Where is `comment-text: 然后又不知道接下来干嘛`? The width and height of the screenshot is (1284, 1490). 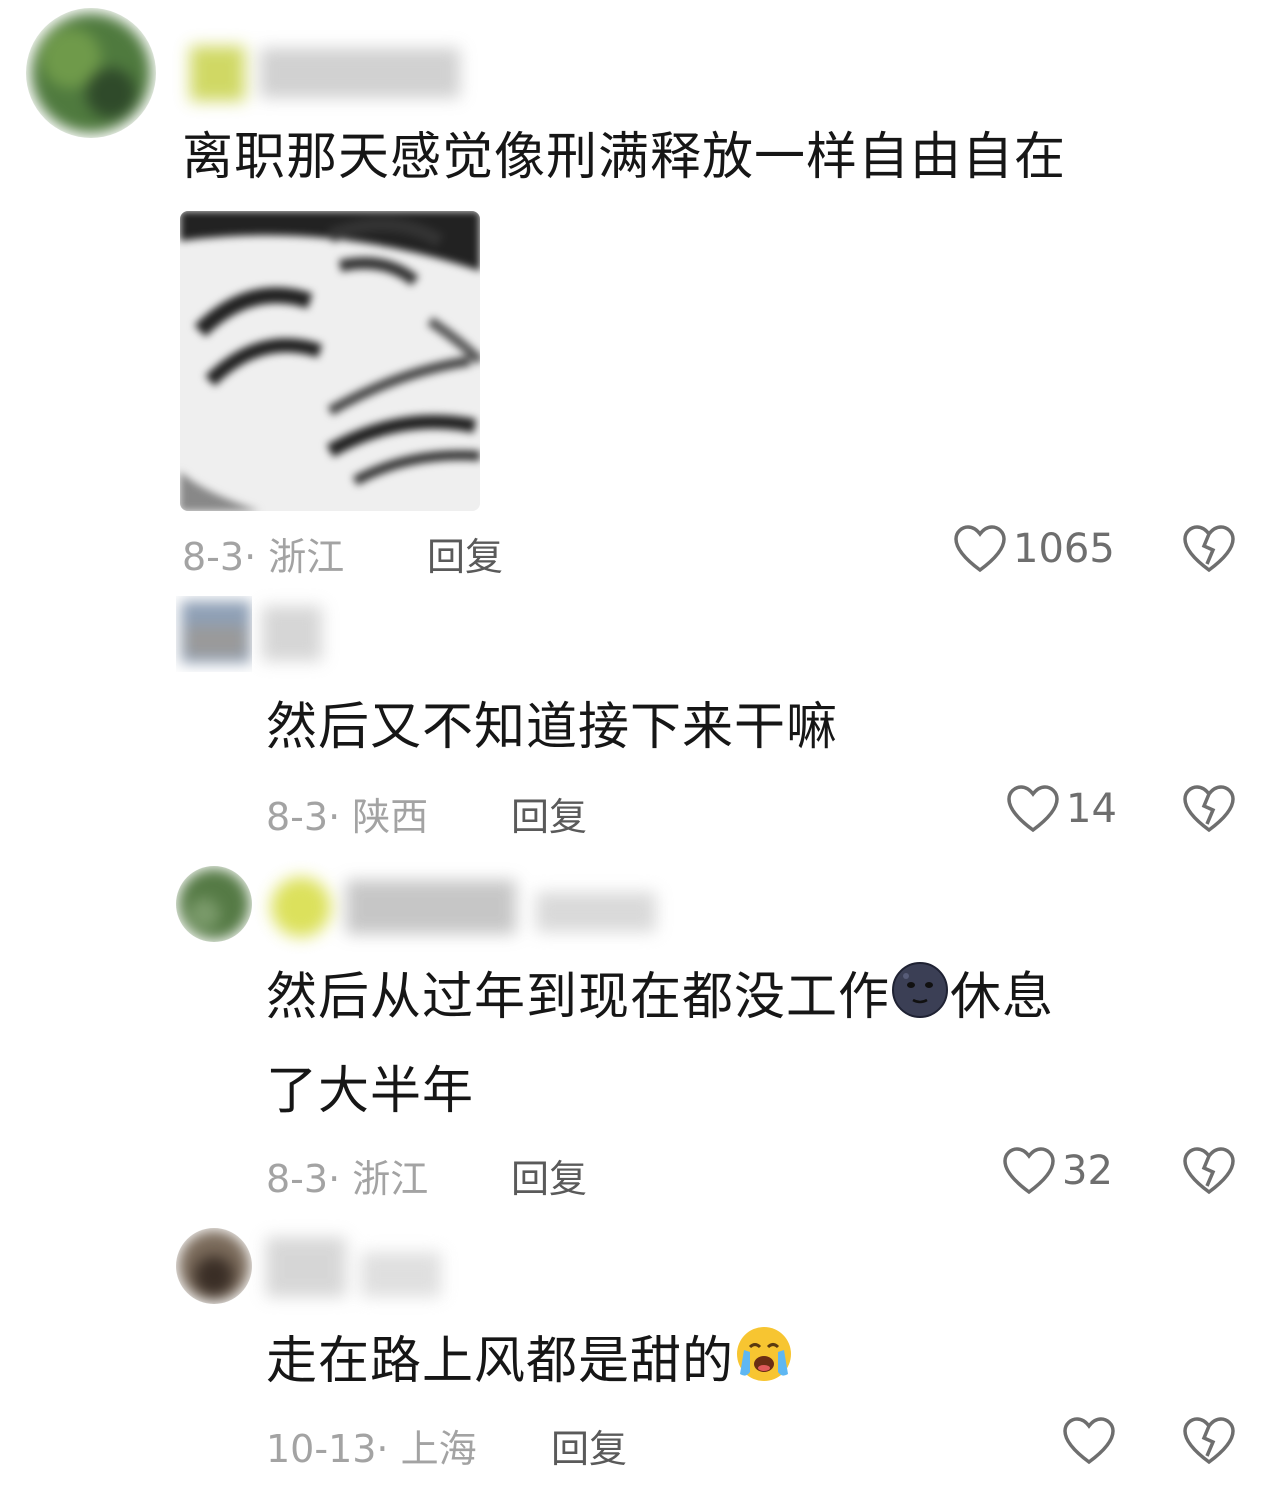 comment-text: 然后又不知道接下来干嘛 is located at coordinates (552, 727).